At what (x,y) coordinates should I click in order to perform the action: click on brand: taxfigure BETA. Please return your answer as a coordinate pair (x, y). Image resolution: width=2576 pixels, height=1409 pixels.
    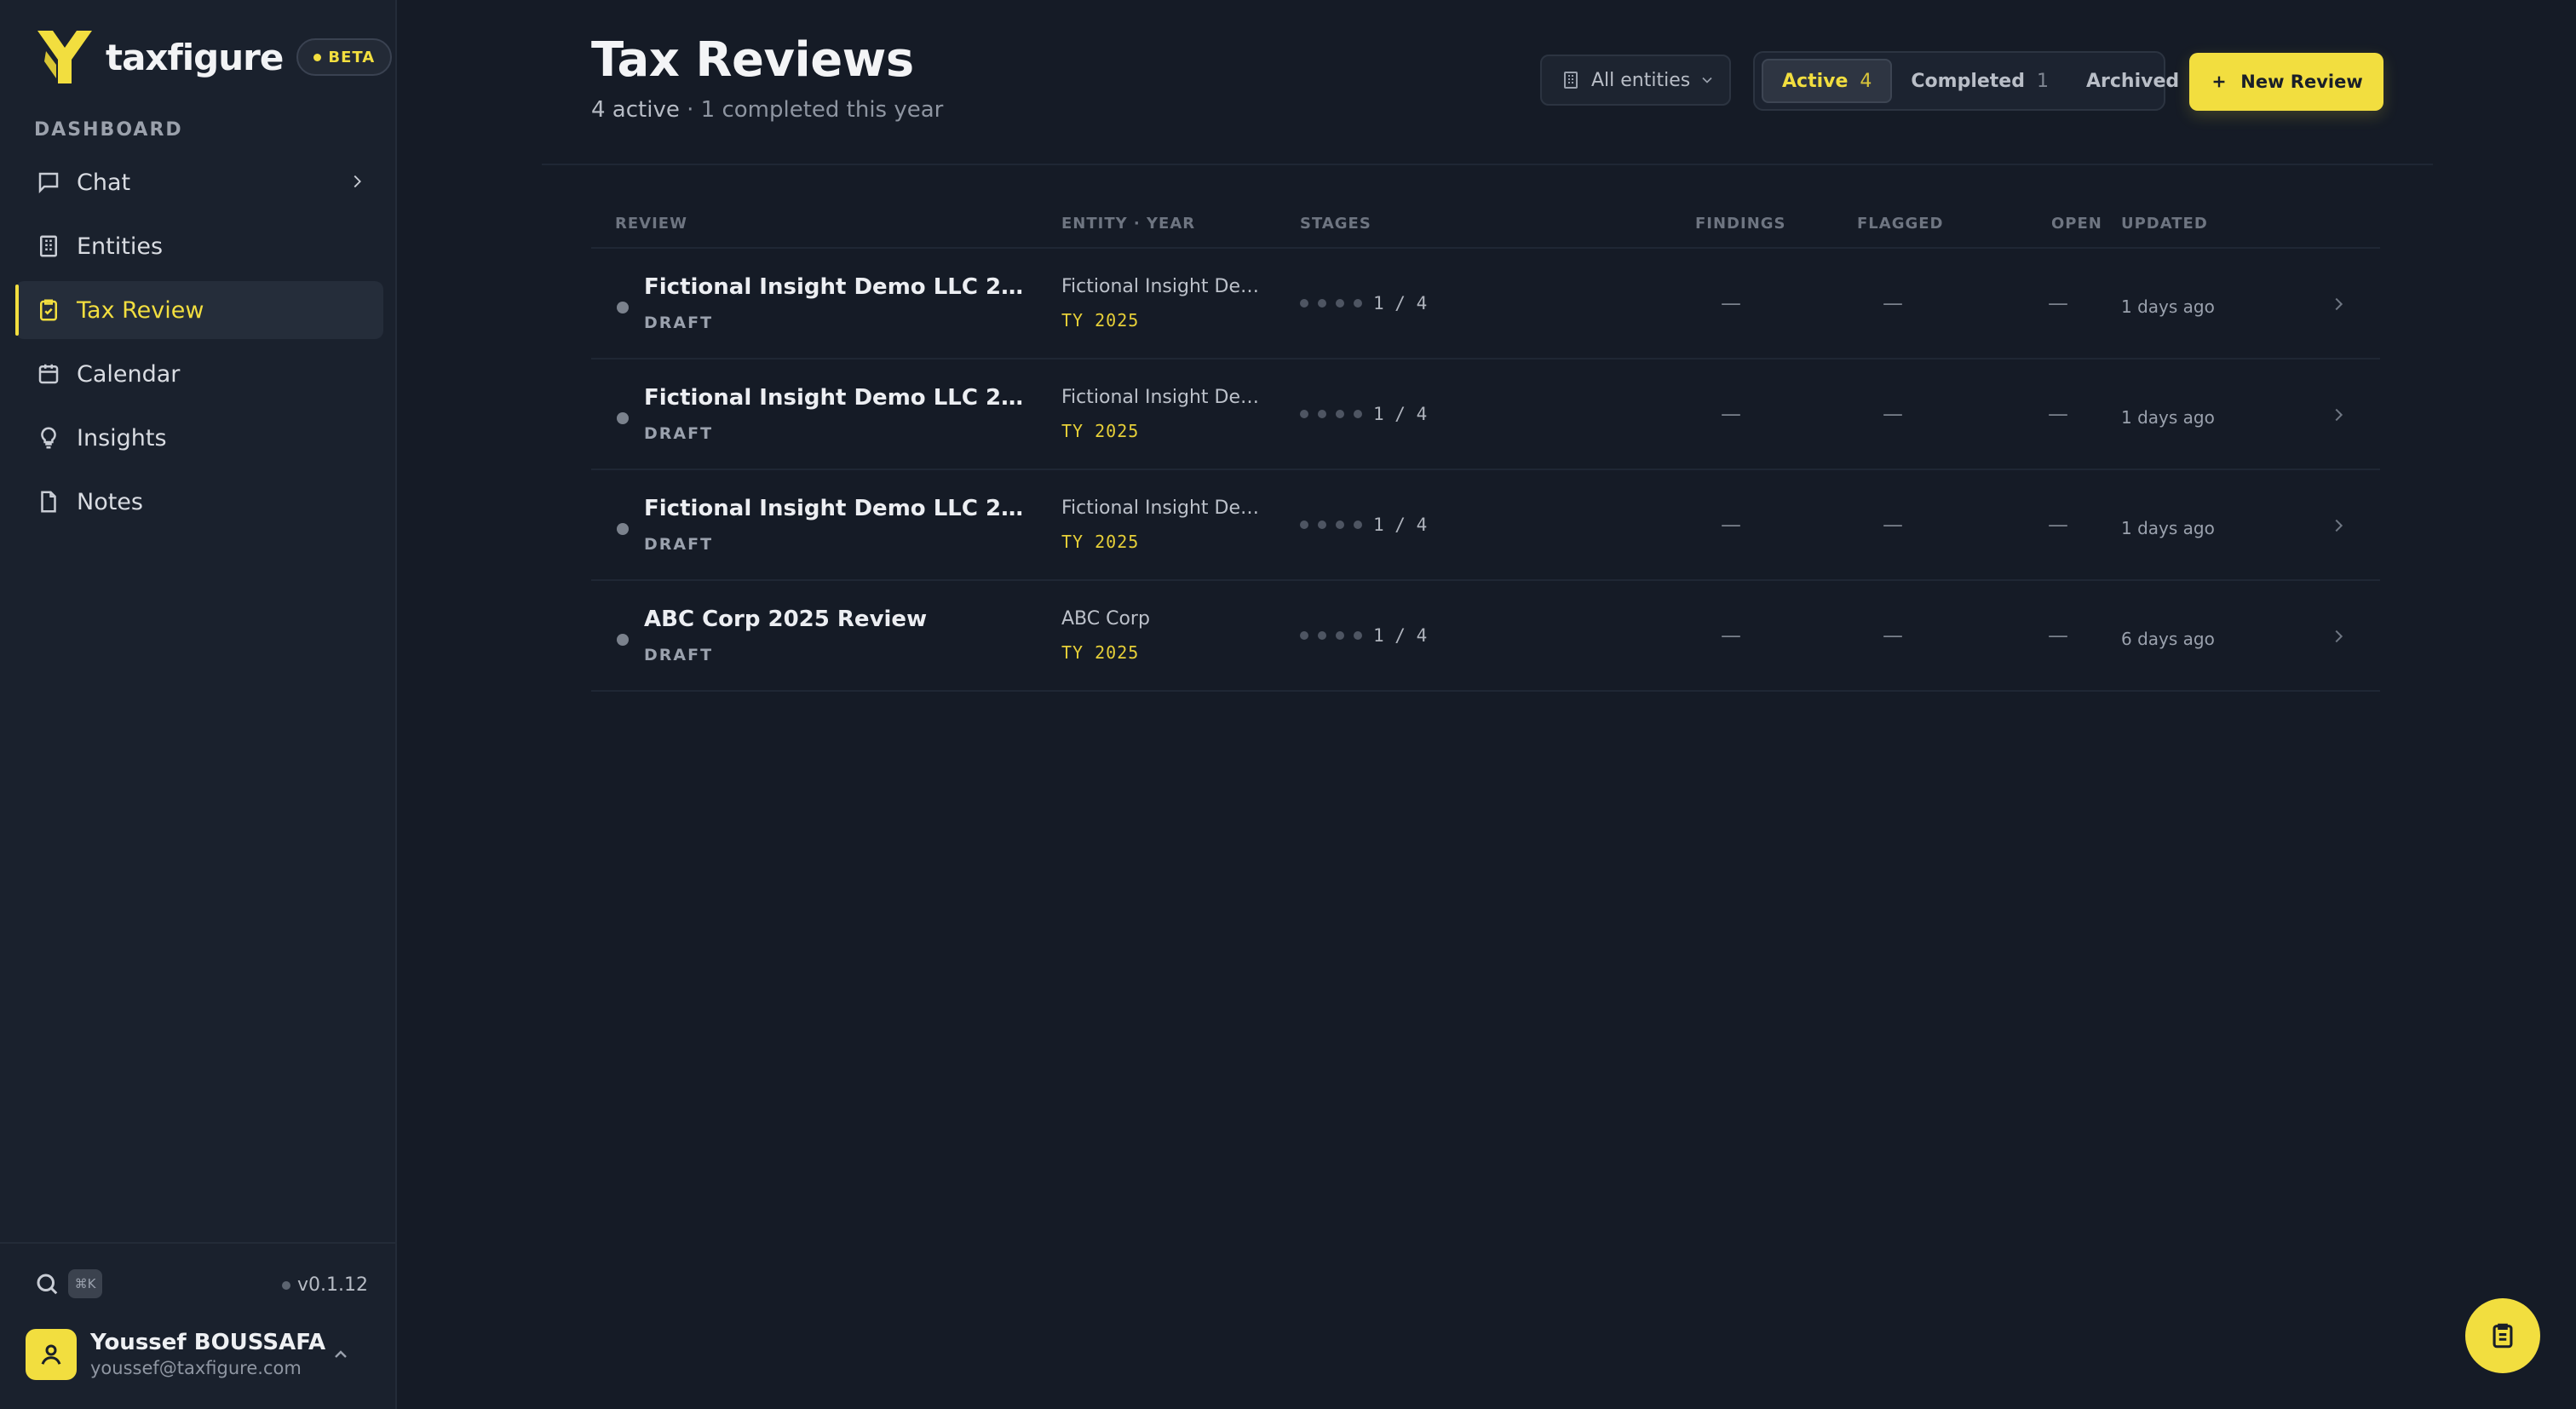
    Looking at the image, I should click on (214, 57).